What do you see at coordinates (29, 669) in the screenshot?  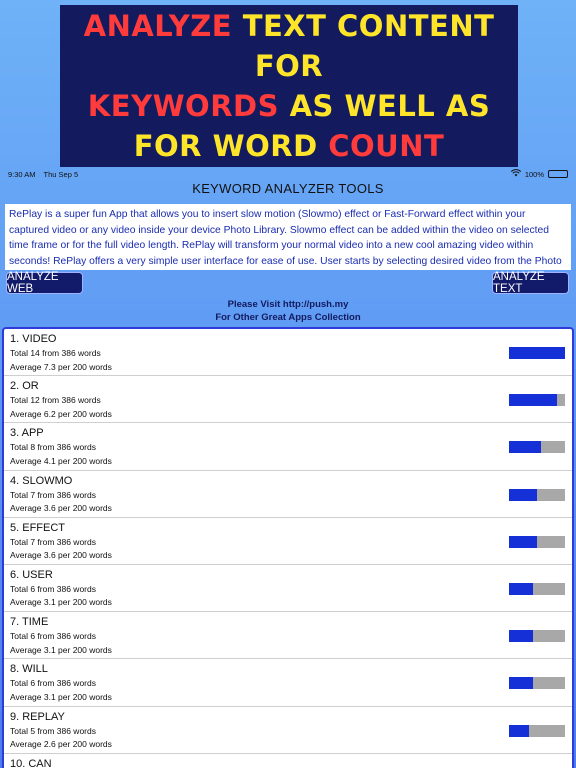 I see `keyword-title: 8. WILL` at bounding box center [29, 669].